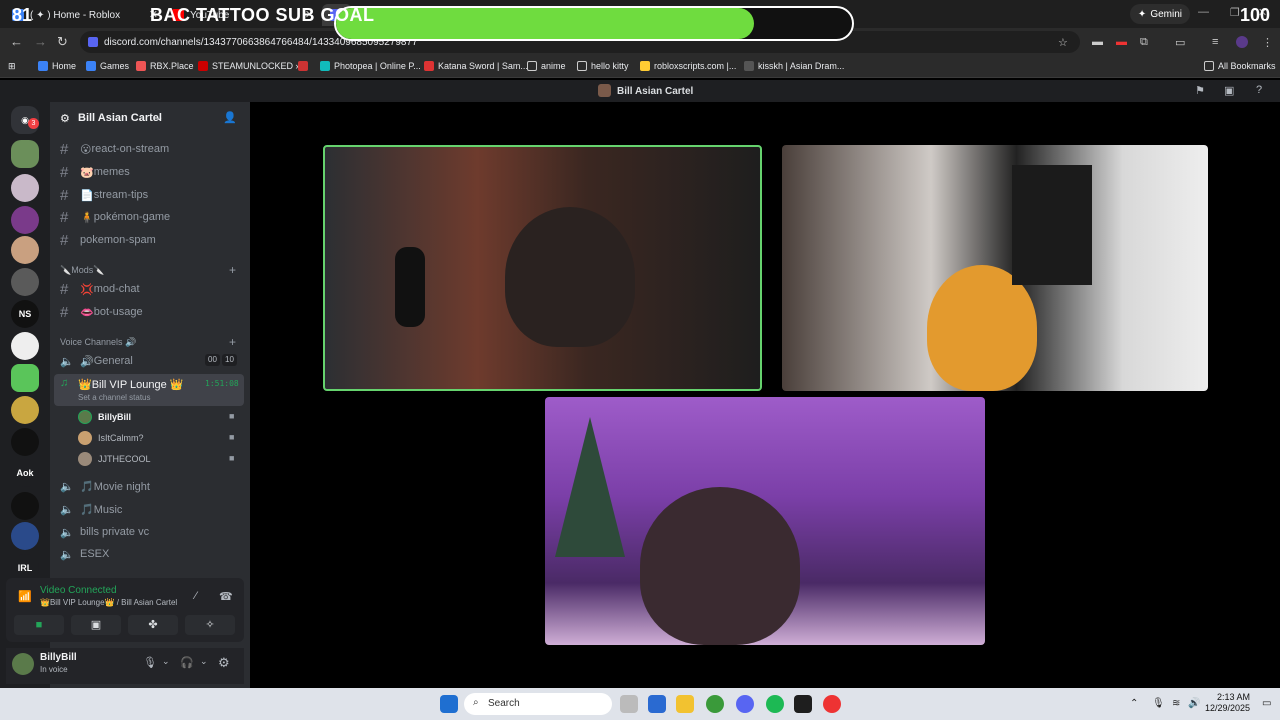 This screenshot has height=720, width=1280. Describe the element at coordinates (1203, 12) in the screenshot. I see `minimize-icon: —` at that location.